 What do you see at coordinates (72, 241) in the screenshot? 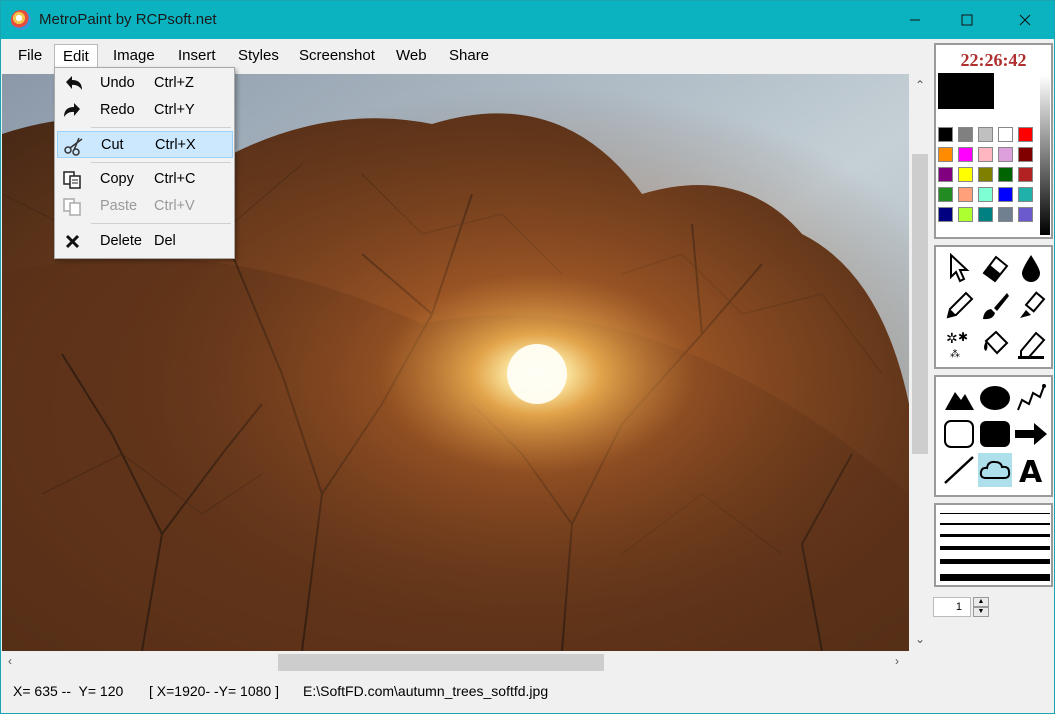
I see `delete-x-icon` at bounding box center [72, 241].